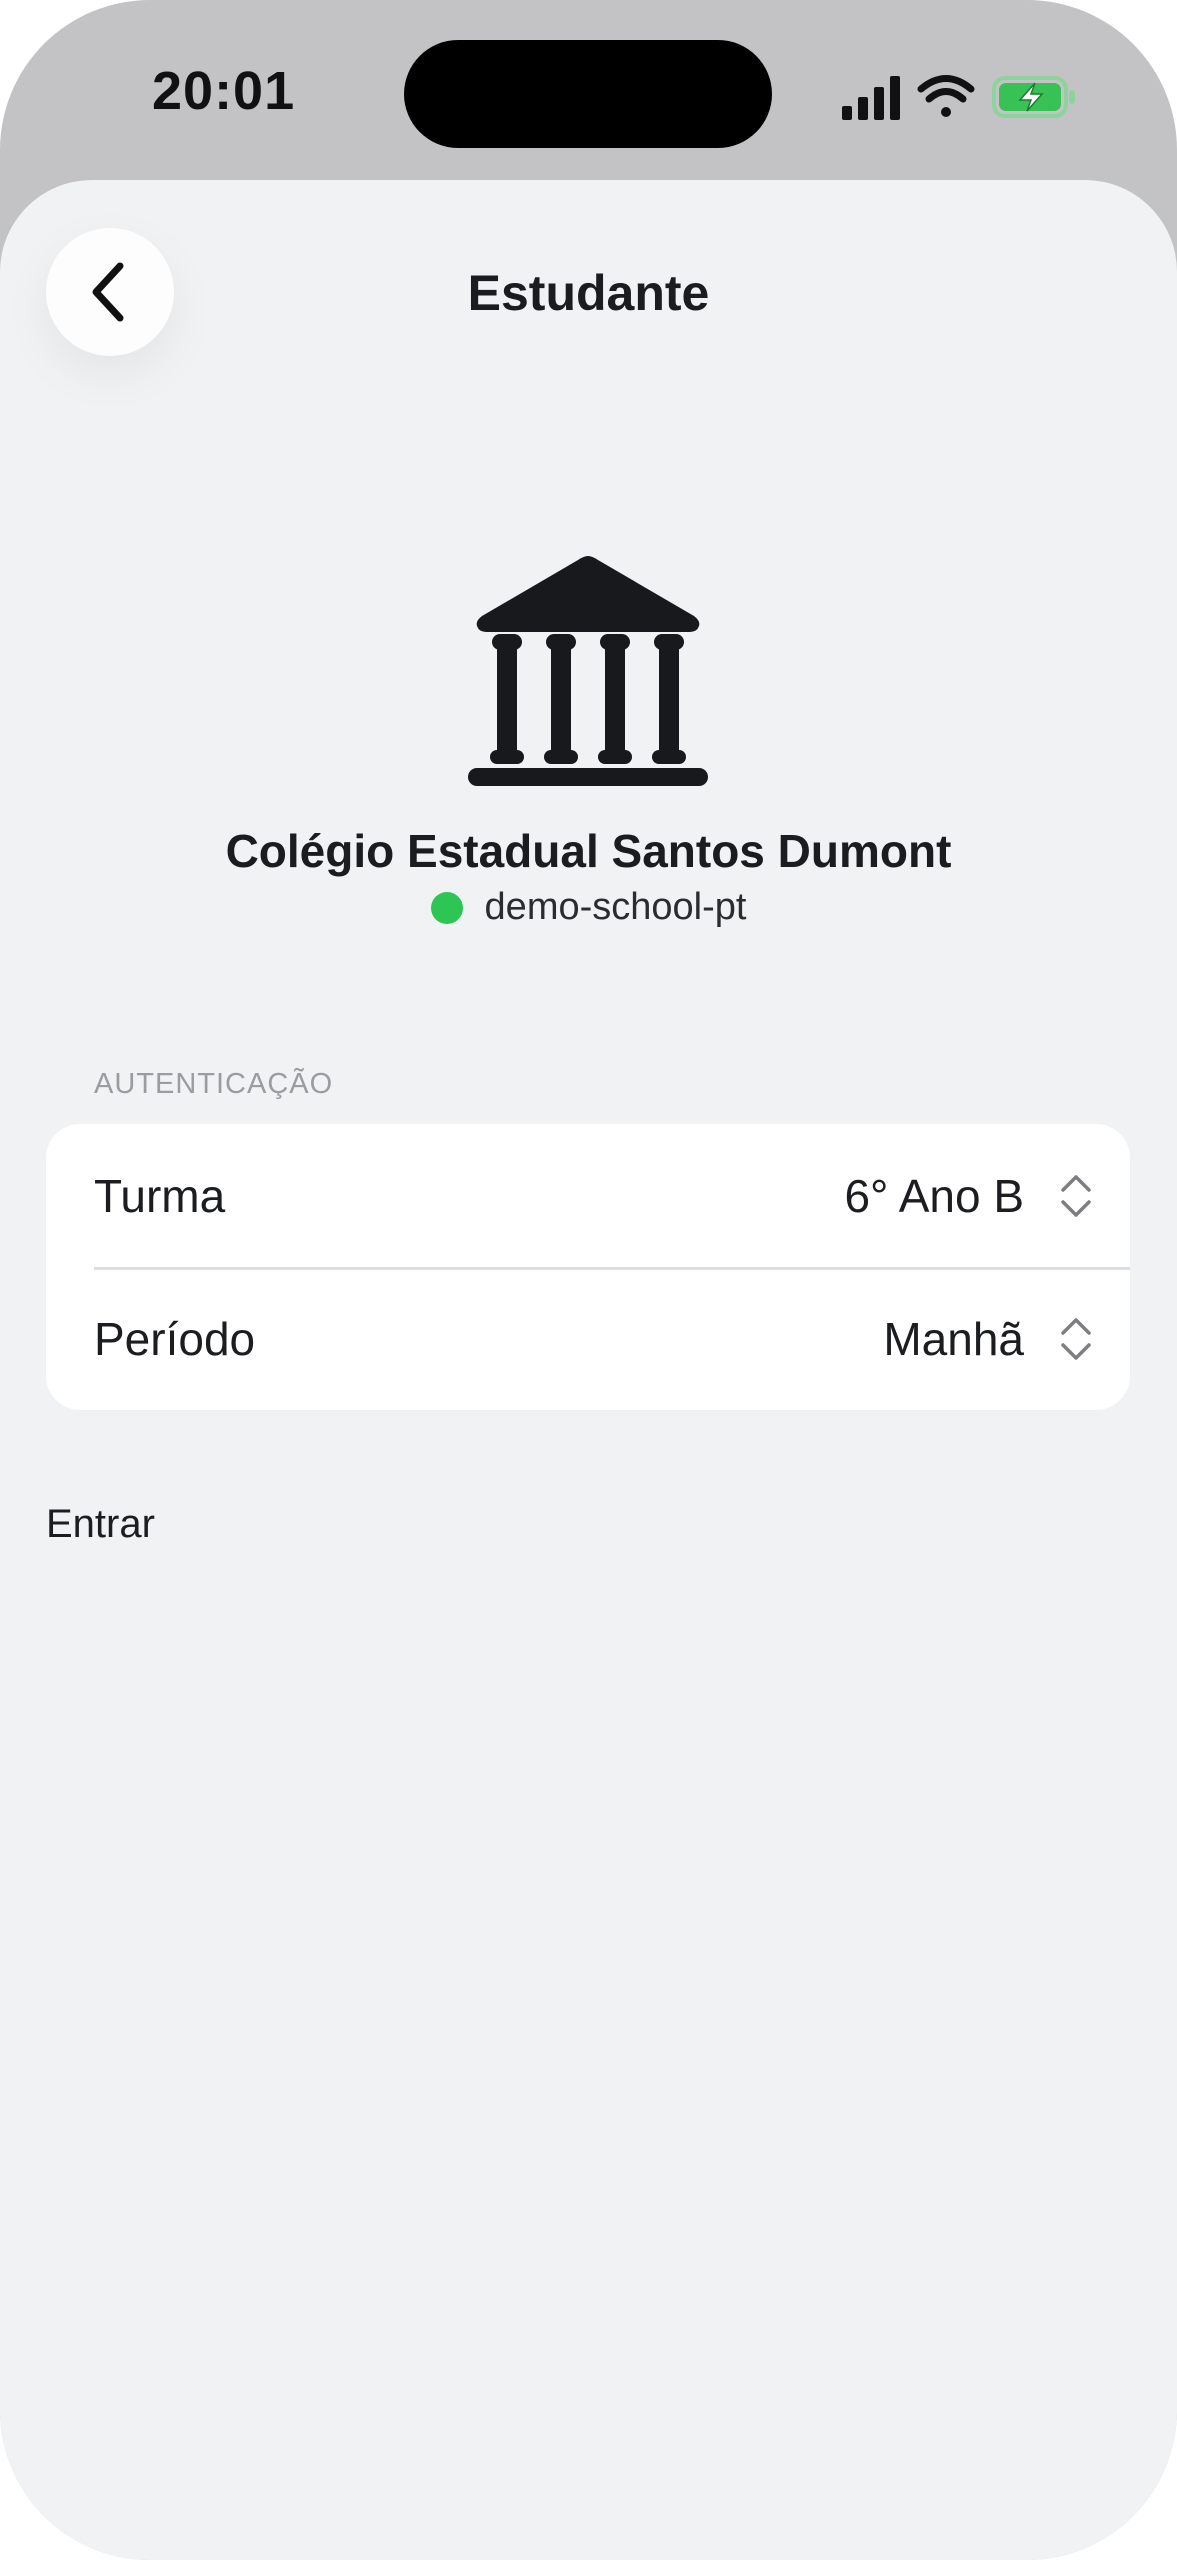 Image resolution: width=1177 pixels, height=2560 pixels. Describe the element at coordinates (615, 907) in the screenshot. I see `school-code: demo-school-pt` at that location.